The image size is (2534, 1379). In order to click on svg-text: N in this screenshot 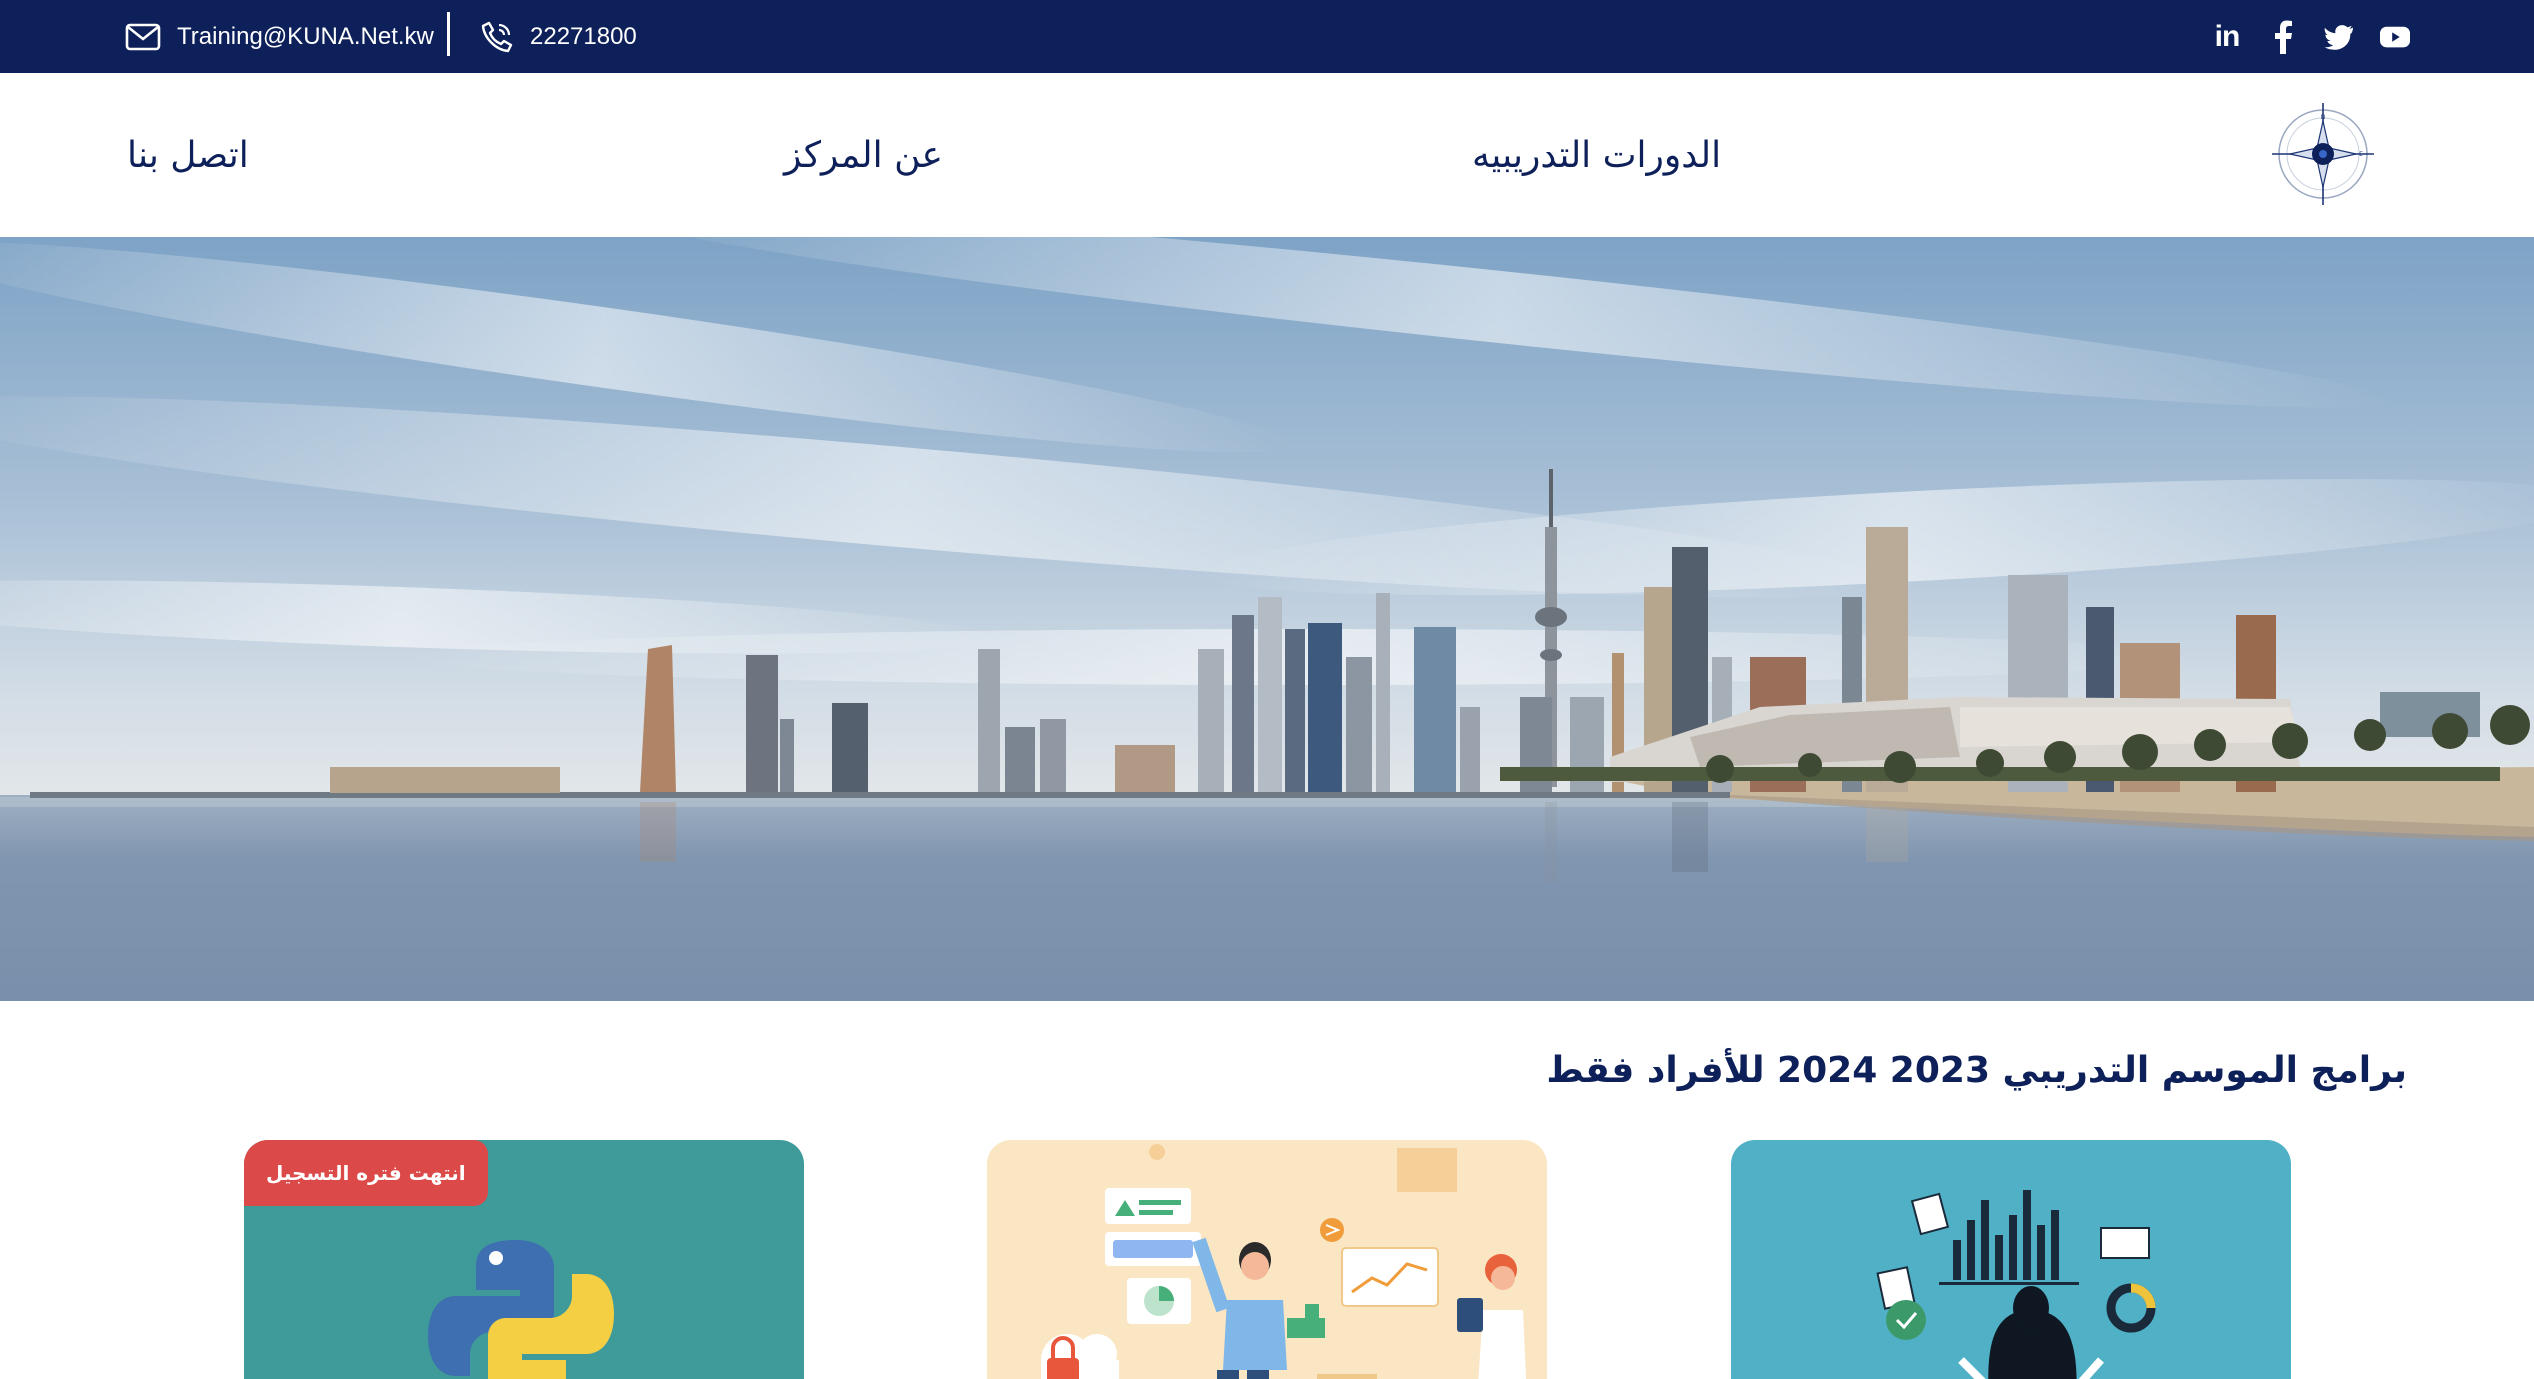, I will do `click(2323, 117)`.